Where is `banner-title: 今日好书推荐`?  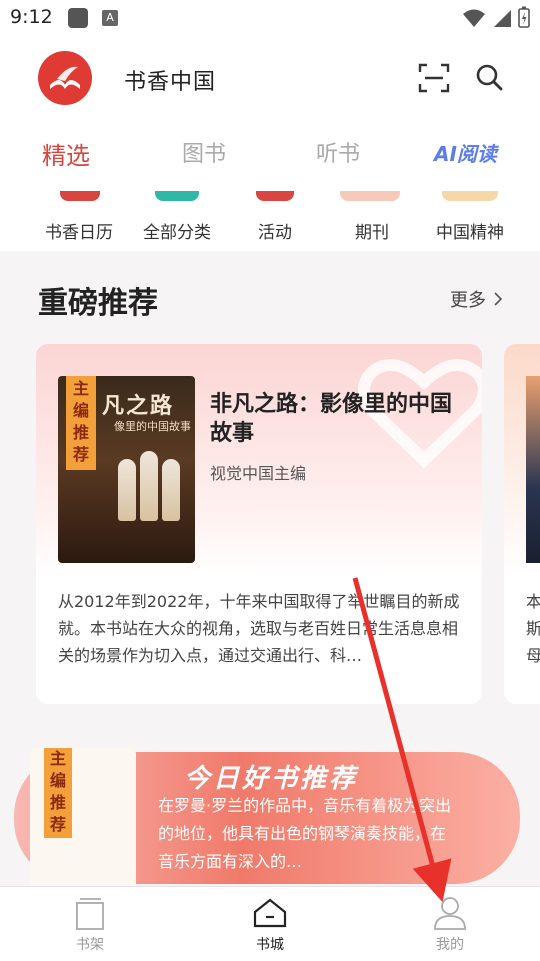 banner-title: 今日好书推荐 is located at coordinates (271, 779).